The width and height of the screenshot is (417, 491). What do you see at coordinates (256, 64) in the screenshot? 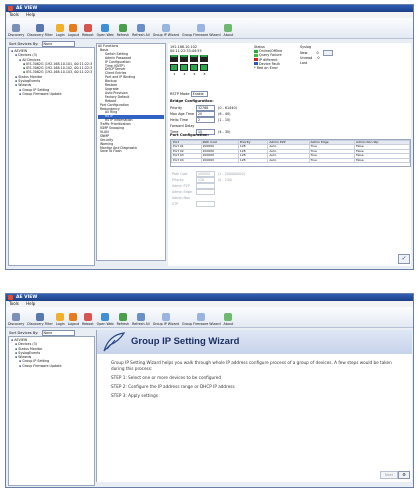
I see `legend-swatch-icon` at bounding box center [256, 64].